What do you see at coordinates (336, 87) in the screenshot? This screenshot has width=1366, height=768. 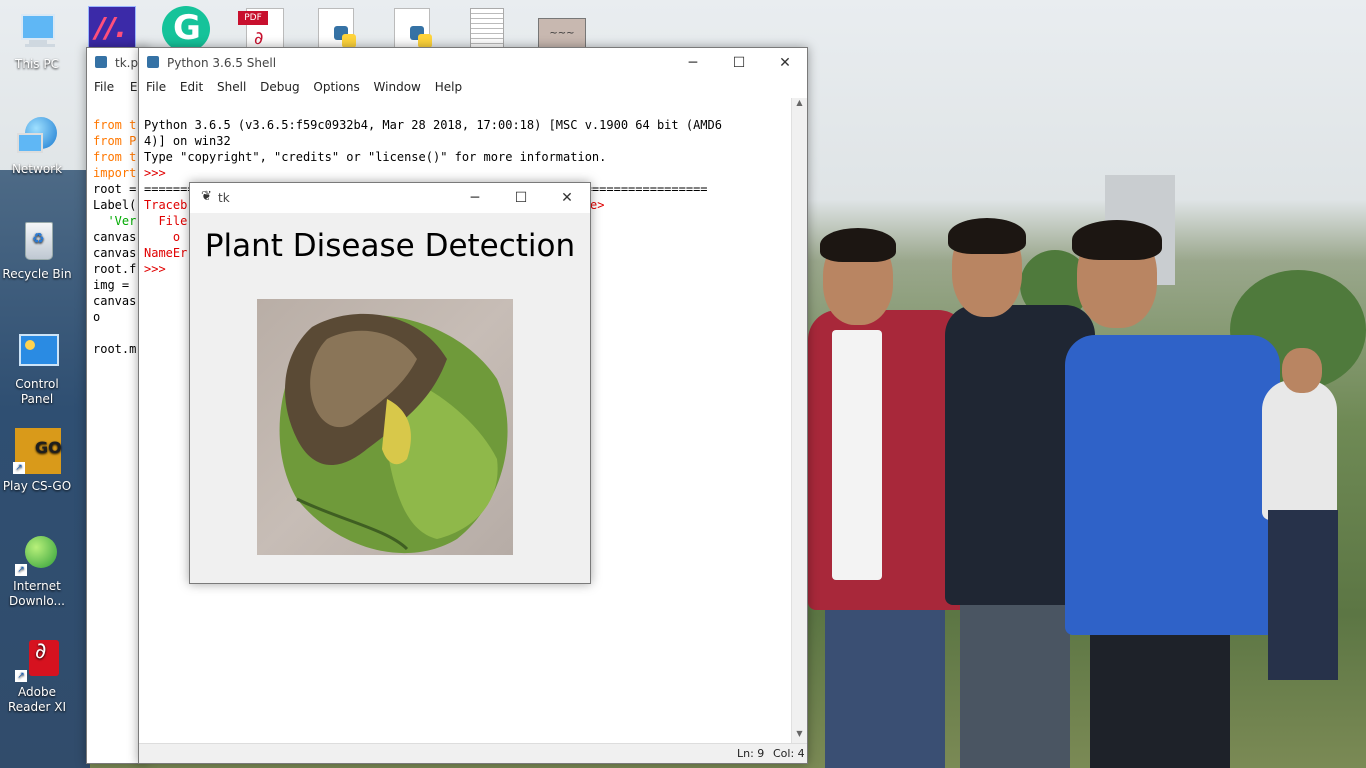 I see `menu-options: Options` at bounding box center [336, 87].